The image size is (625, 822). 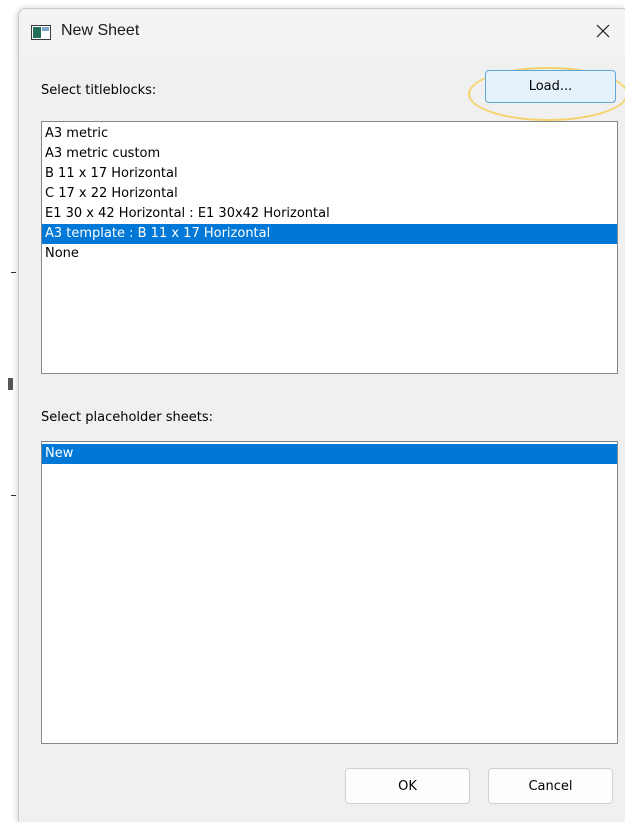 What do you see at coordinates (9, 410) in the screenshot?
I see `background-window` at bounding box center [9, 410].